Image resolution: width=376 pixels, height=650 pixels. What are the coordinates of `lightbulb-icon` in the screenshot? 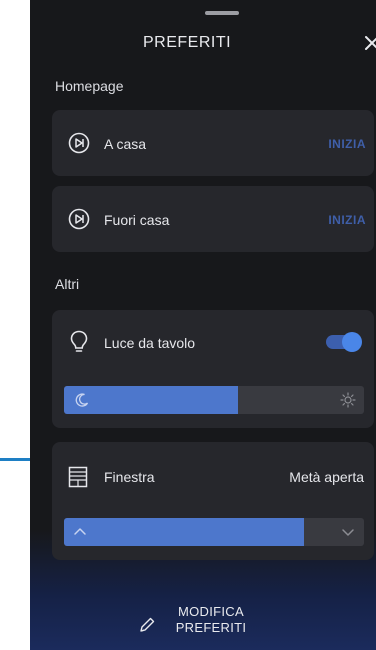 It's located at (79, 341).